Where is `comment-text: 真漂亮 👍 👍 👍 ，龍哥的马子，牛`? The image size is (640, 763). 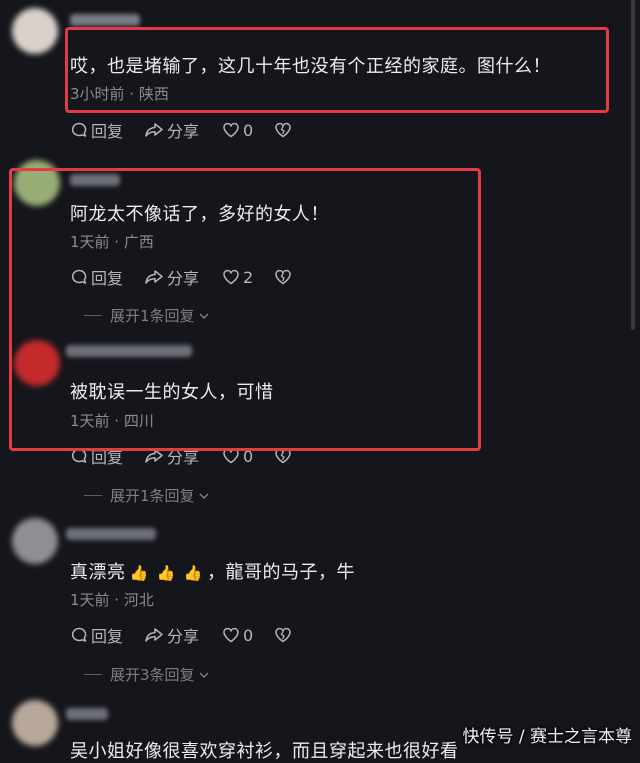
comment-text: 真漂亮 👍 👍 👍 ，龍哥的马子，牛 is located at coordinates (212, 571).